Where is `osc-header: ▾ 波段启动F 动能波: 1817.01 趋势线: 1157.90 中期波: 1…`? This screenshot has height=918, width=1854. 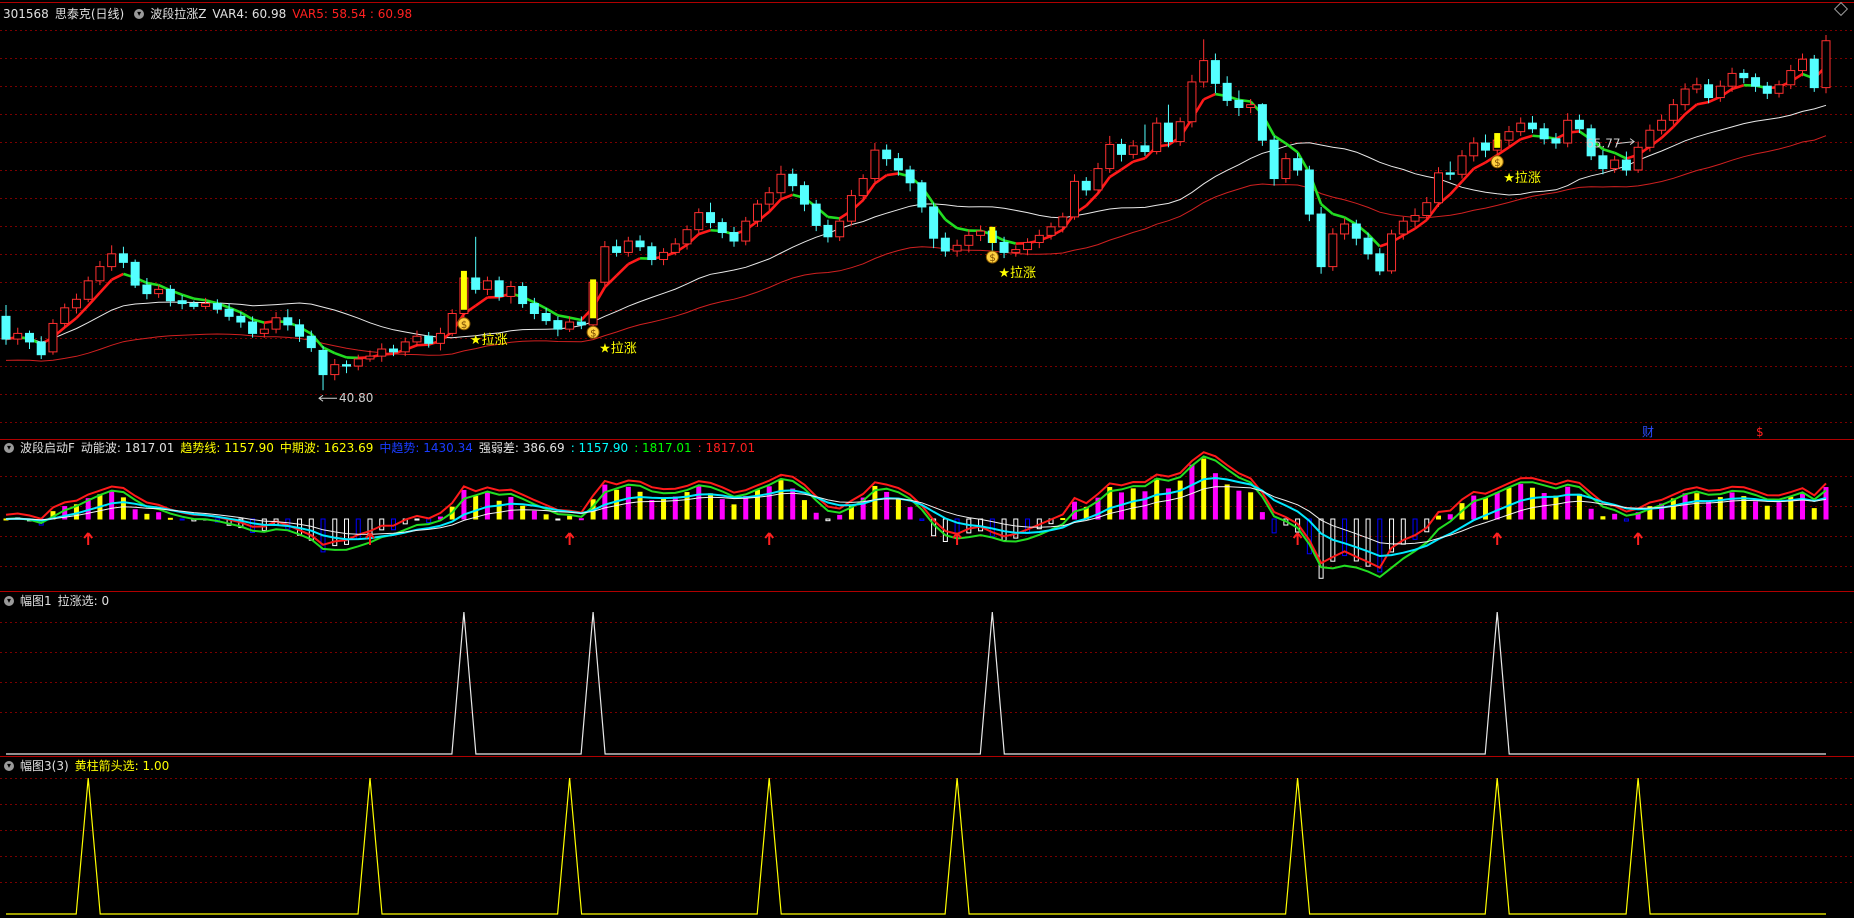
osc-header: ▾ 波段启动F 动能波: 1817.01 趋势线: 1157.90 中期波: 1… is located at coordinates (380, 448).